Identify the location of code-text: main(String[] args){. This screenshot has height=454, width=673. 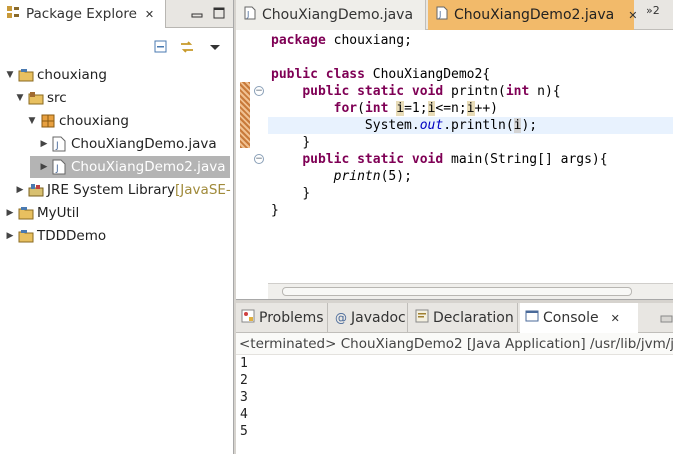
(525, 159).